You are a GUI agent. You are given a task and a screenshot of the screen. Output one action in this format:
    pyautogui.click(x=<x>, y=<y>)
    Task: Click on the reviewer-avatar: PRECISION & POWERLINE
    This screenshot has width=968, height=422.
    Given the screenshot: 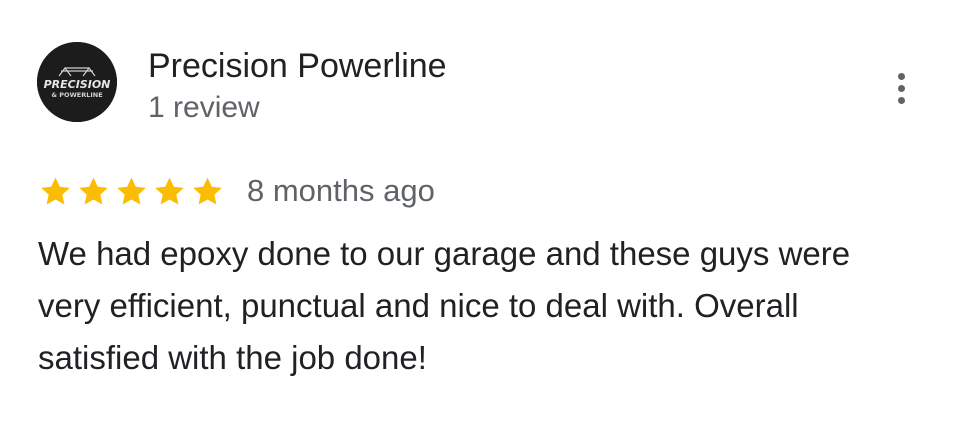 What is the action you would take?
    pyautogui.click(x=77, y=82)
    